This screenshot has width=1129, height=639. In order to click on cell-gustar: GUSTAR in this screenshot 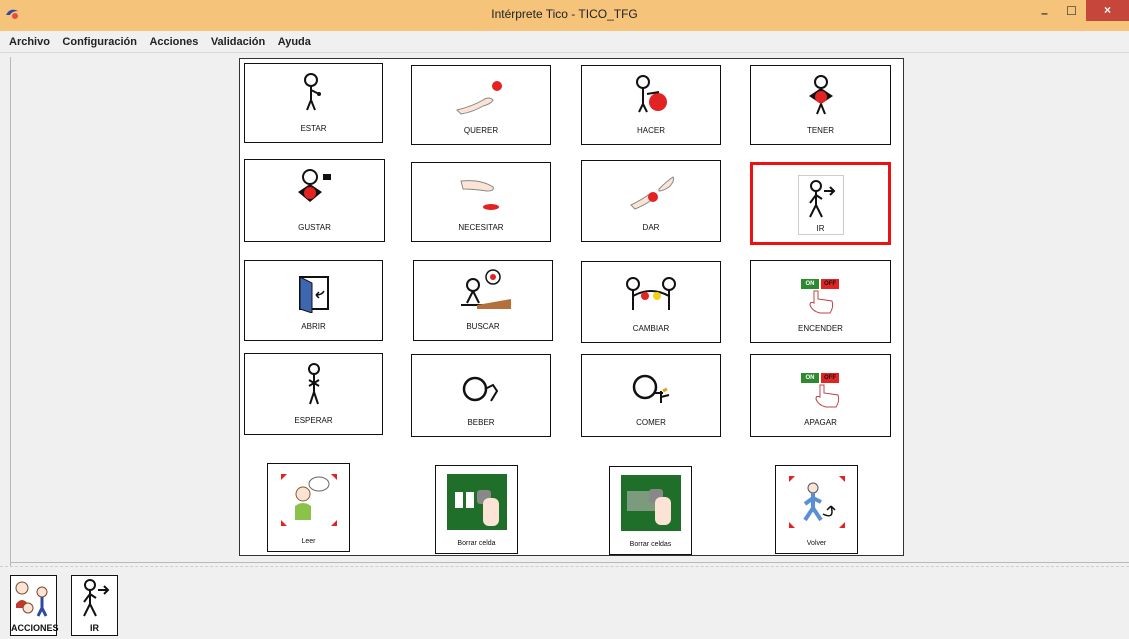, I will do `click(314, 200)`.